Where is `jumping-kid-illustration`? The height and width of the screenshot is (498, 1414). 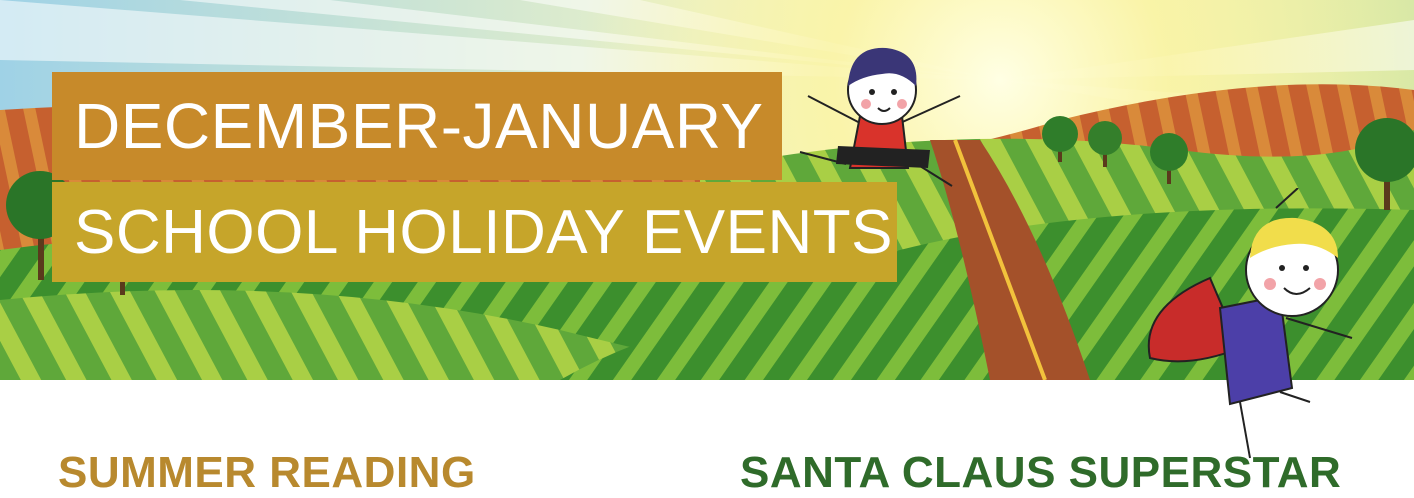
jumping-kid-illustration is located at coordinates (880, 117).